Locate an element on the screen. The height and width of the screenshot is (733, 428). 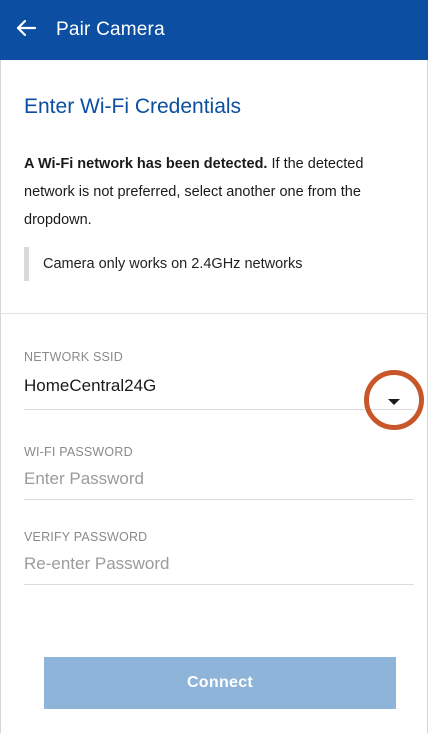
note-text: Camera only works on 2.4GHz networks is located at coordinates (173, 264).